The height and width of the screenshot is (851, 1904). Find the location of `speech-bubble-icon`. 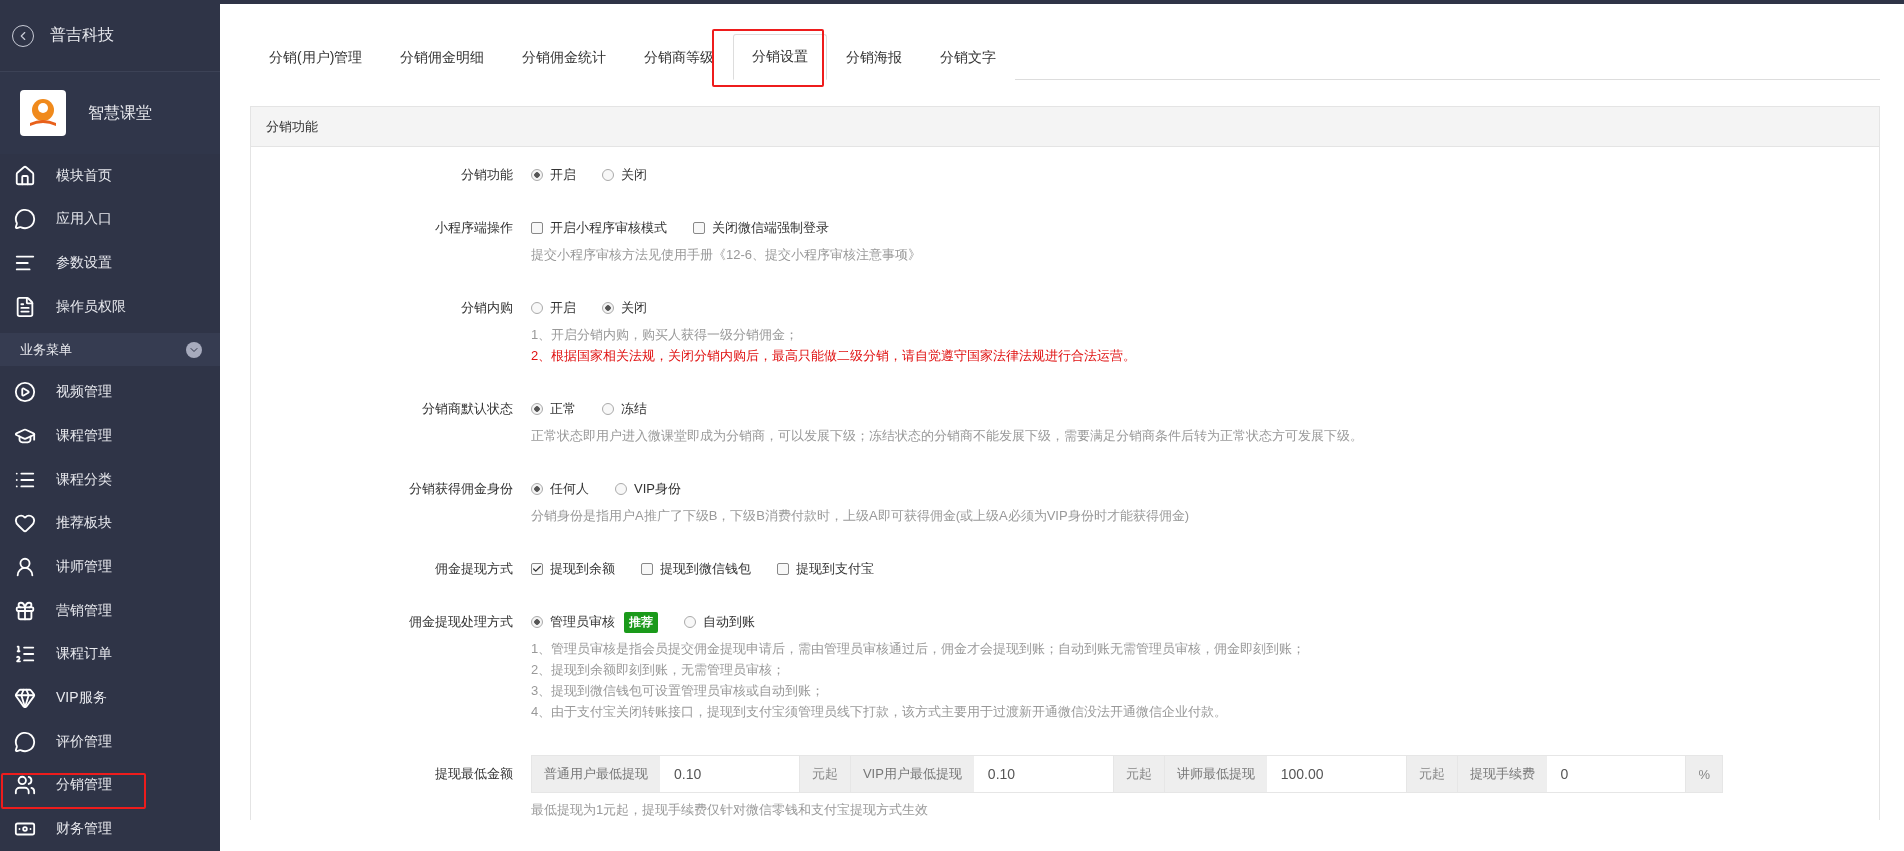

speech-bubble-icon is located at coordinates (25, 741).